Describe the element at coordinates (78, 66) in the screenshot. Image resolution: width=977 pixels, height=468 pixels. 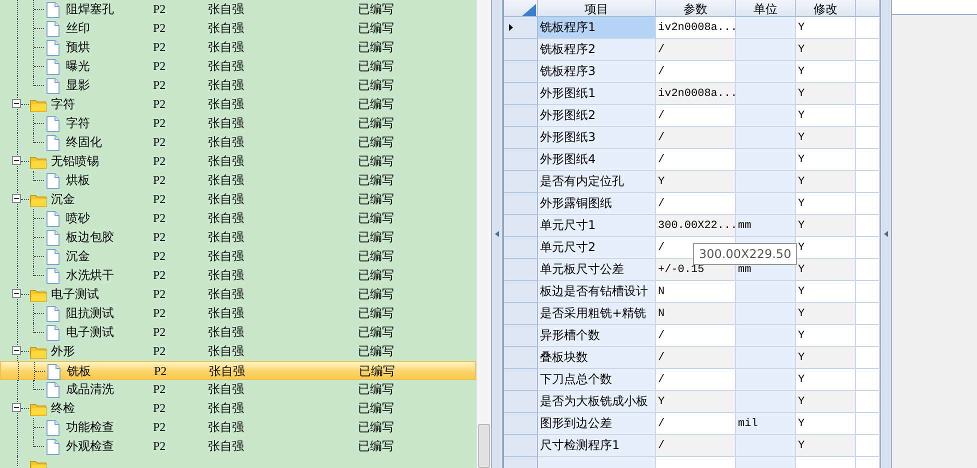
I see `tree-label: 曝光` at that location.